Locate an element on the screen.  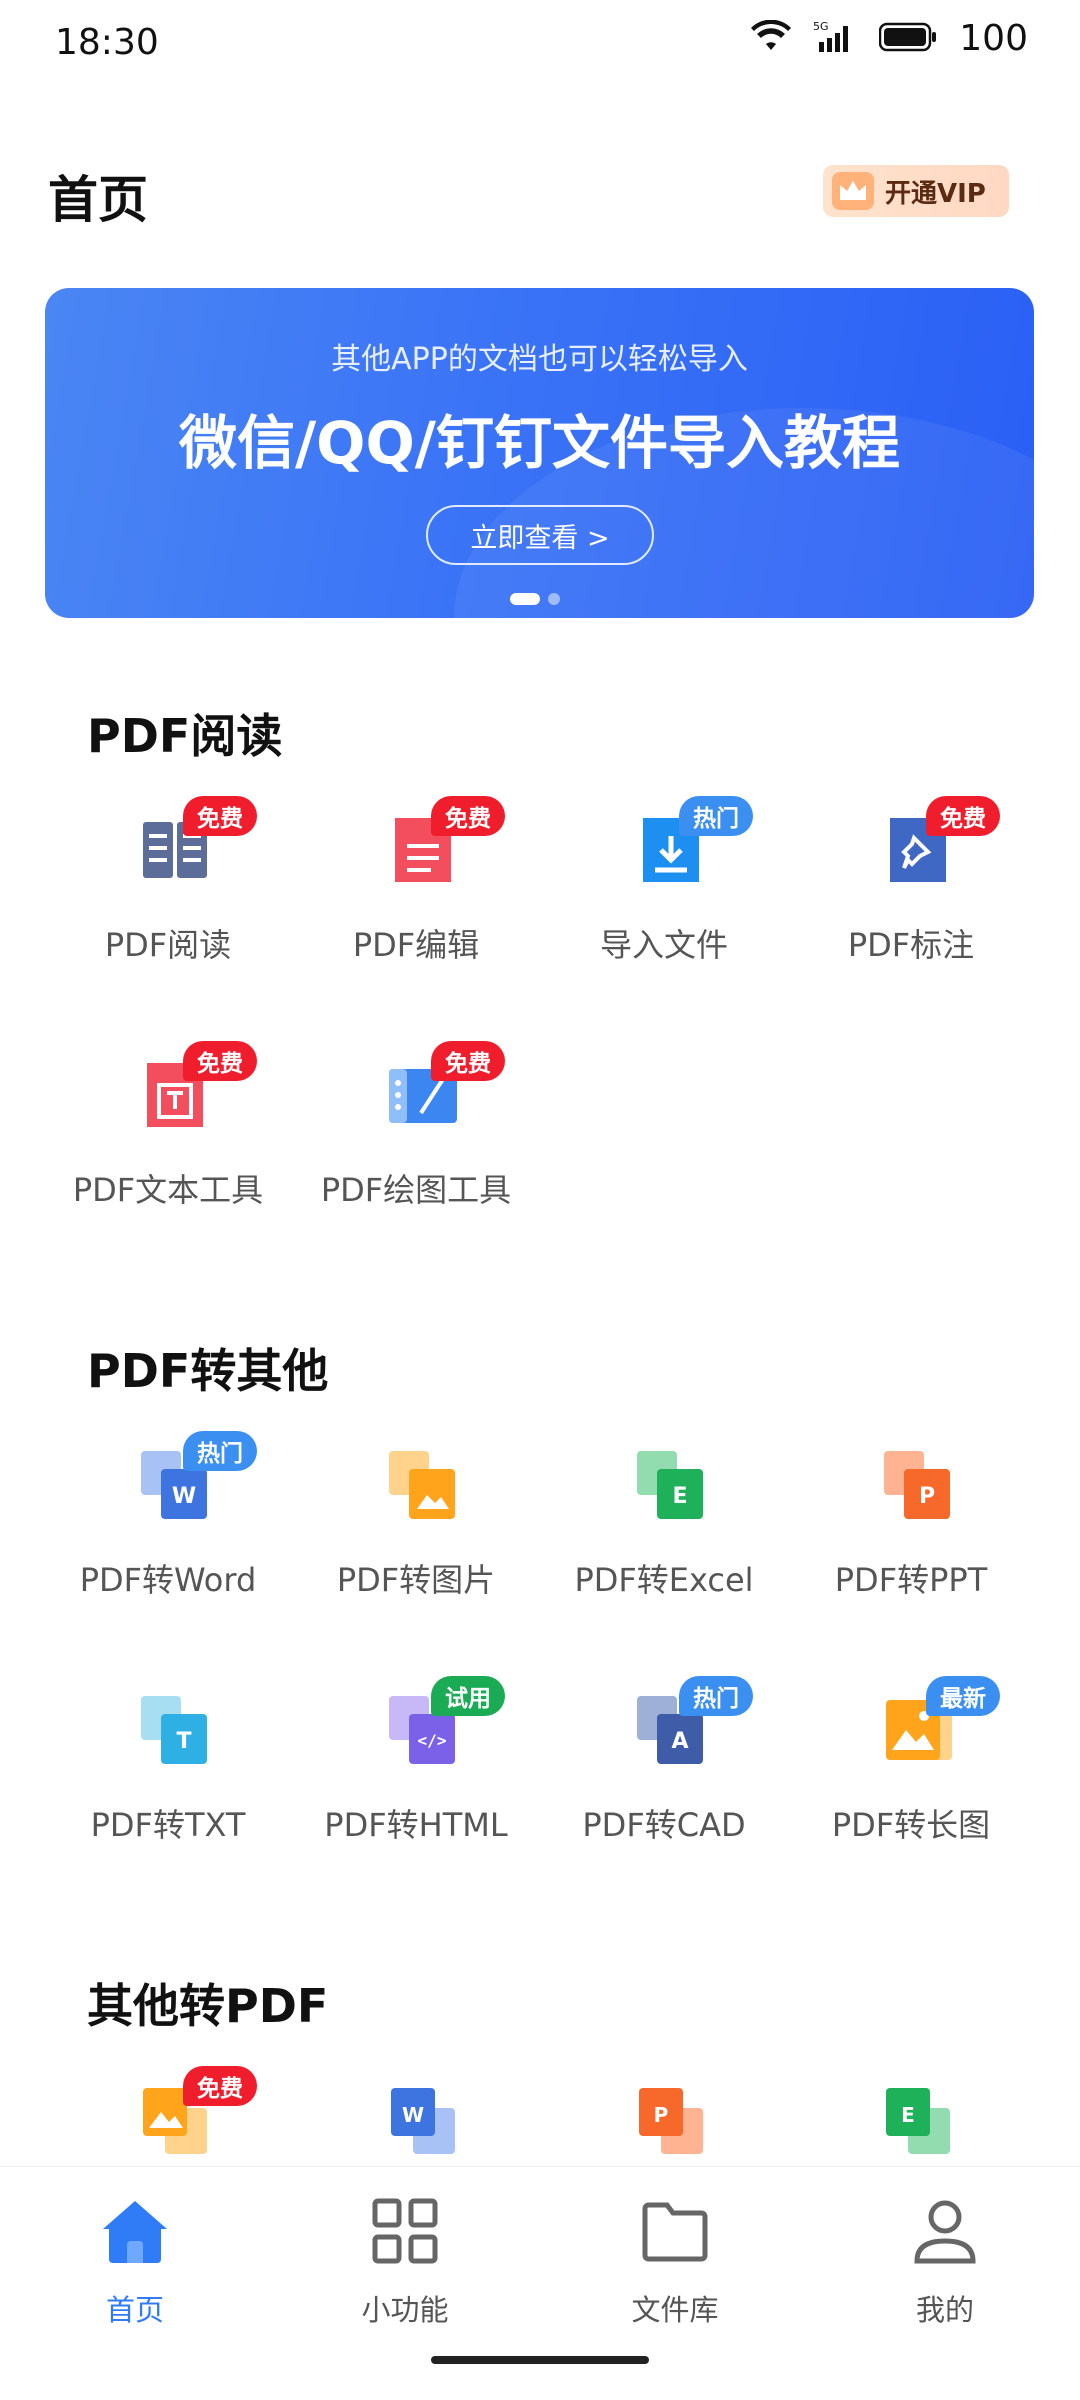
tool-badge: 最新 is located at coordinates (963, 1696).